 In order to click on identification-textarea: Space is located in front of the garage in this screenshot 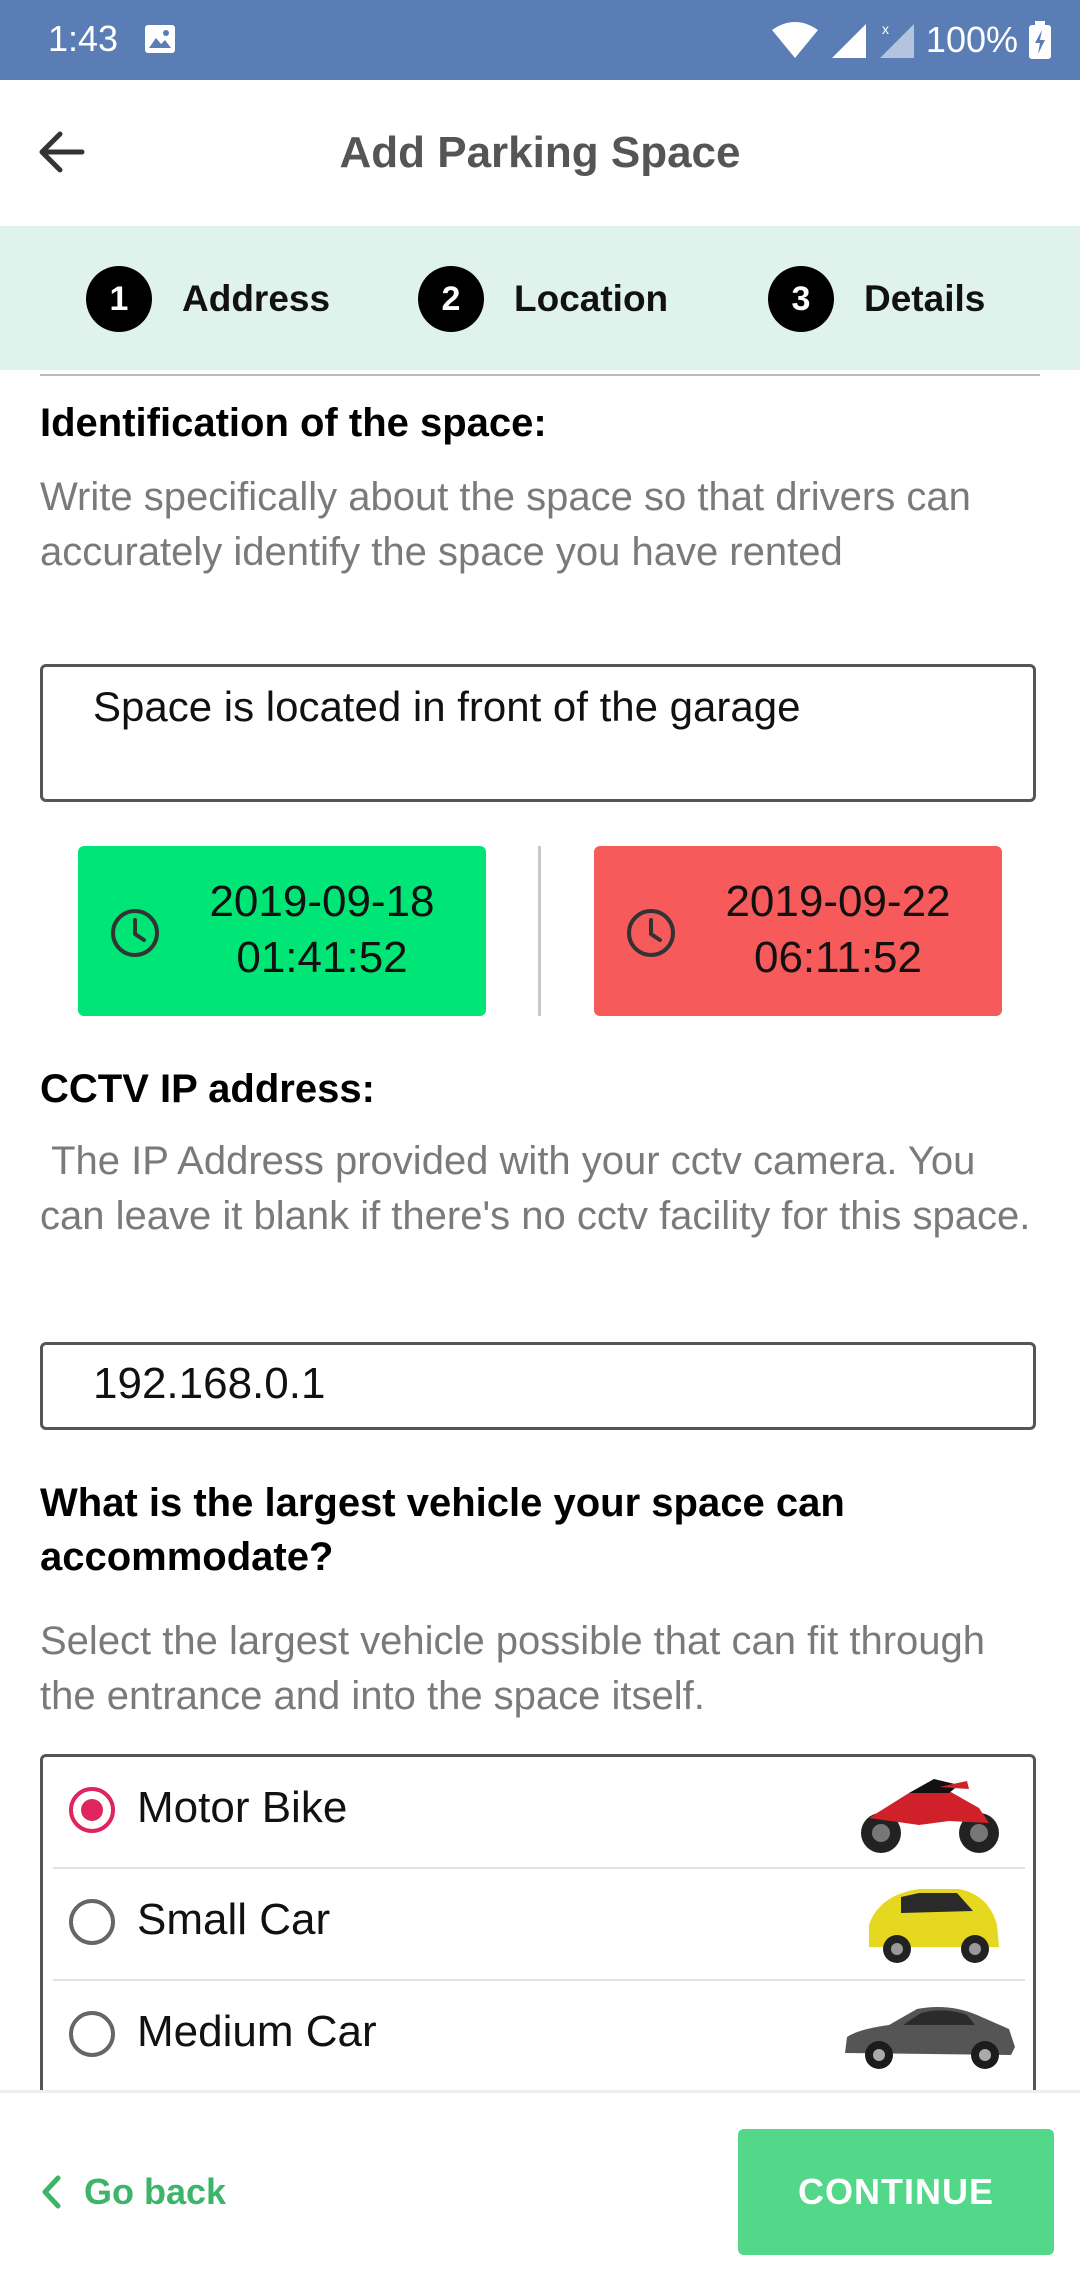, I will do `click(538, 733)`.